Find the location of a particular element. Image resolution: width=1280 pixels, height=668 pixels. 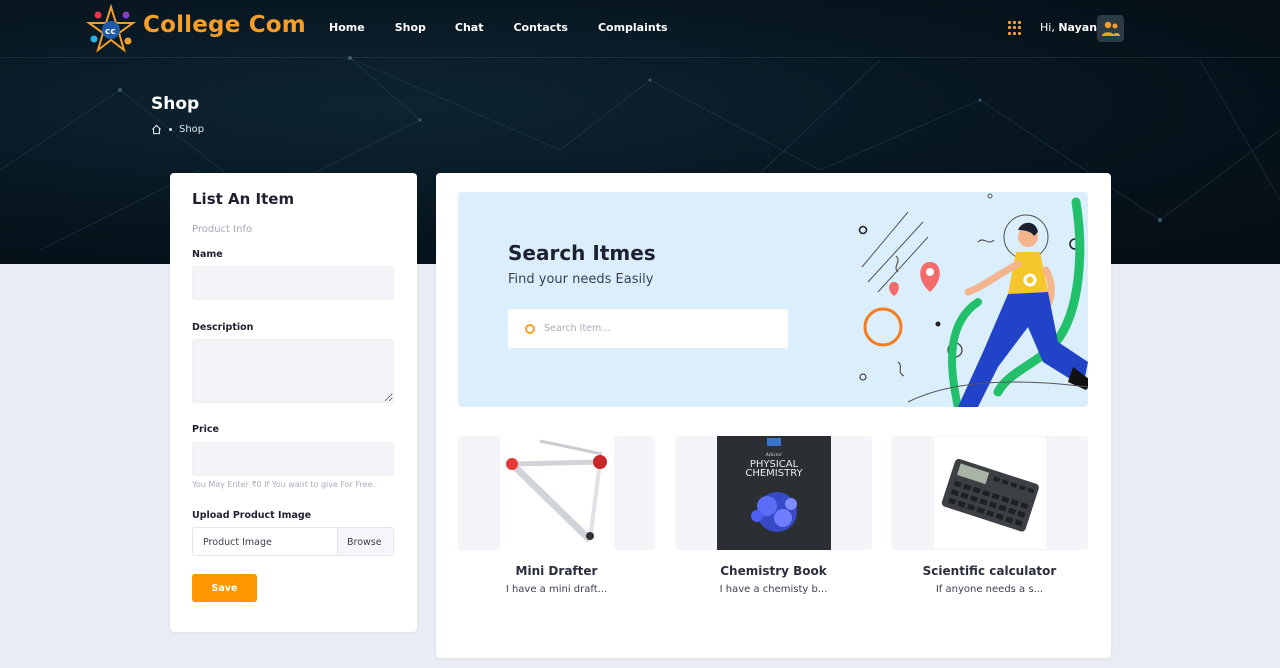

brand-name: College Com is located at coordinates (224, 25).